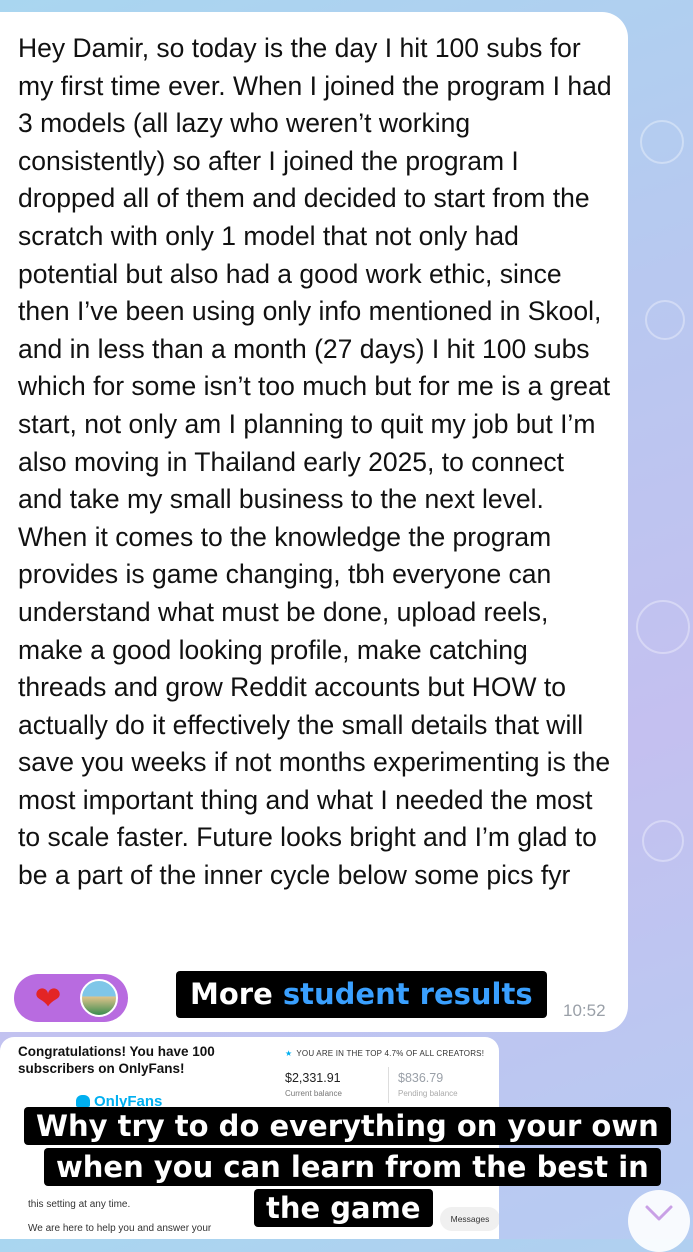  I want to click on reactor-avatar, so click(99, 998).